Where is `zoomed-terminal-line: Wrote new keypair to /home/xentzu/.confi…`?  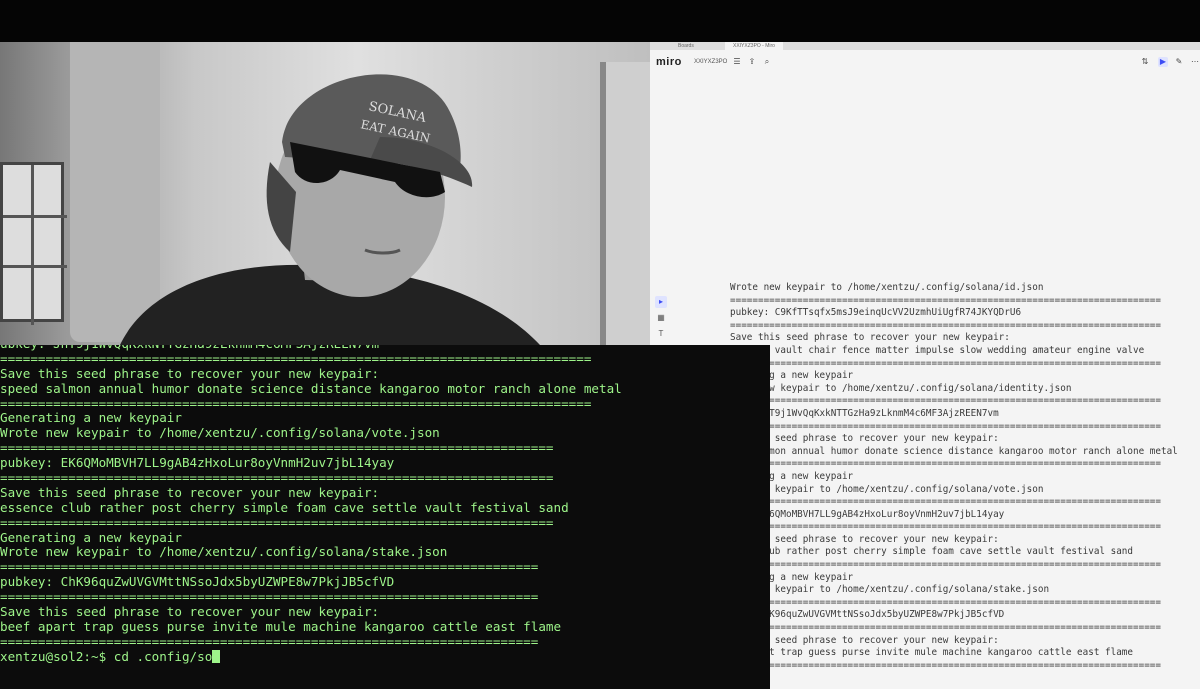
zoomed-terminal-line: Wrote new keypair to /home/xentzu/.confi… is located at coordinates (887, 287).